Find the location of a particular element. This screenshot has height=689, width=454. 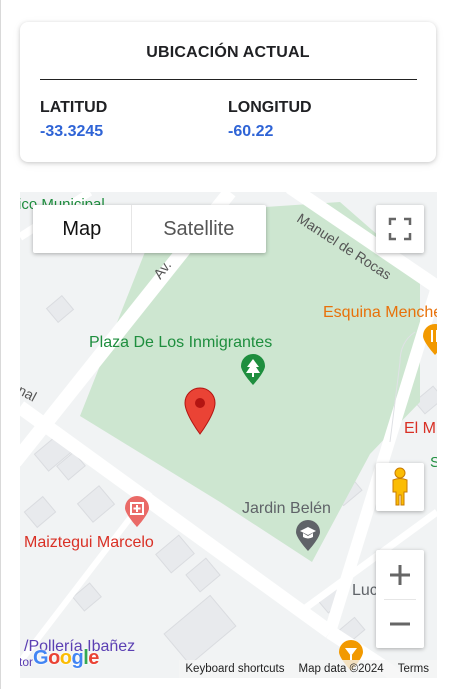

label-el-m: El M is located at coordinates (420, 428).